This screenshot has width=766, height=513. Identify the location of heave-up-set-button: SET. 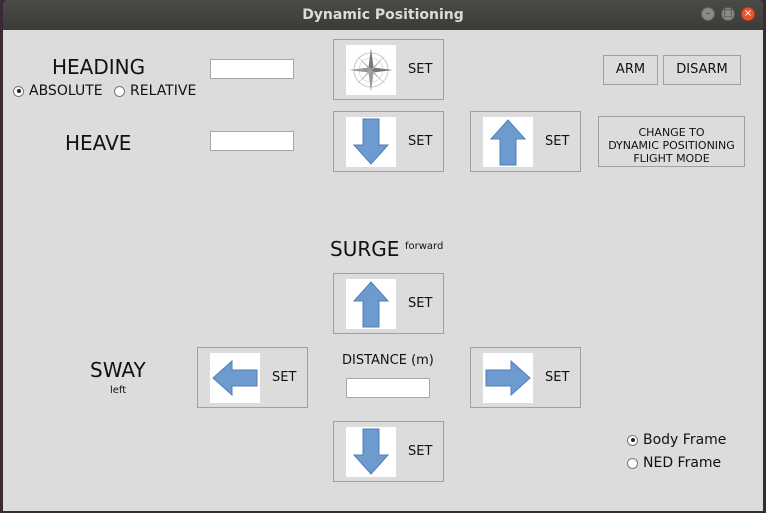
(525, 141).